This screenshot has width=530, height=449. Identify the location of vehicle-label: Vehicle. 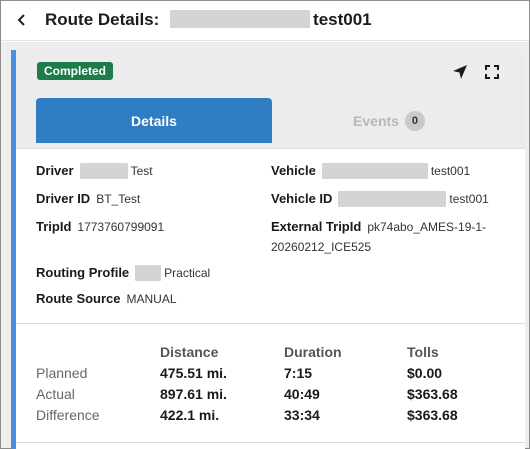
(293, 170).